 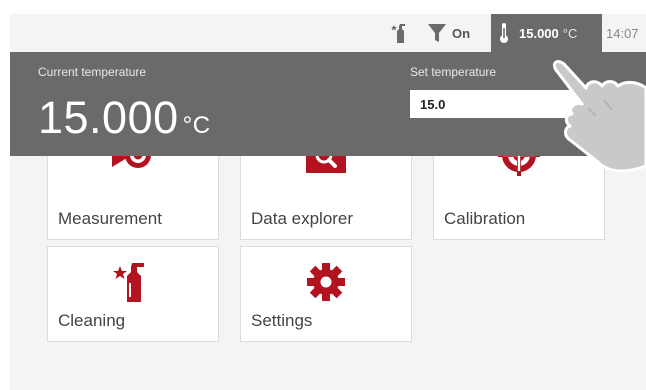 What do you see at coordinates (326, 192) in the screenshot?
I see `tile-data-explorer: Data explorer` at bounding box center [326, 192].